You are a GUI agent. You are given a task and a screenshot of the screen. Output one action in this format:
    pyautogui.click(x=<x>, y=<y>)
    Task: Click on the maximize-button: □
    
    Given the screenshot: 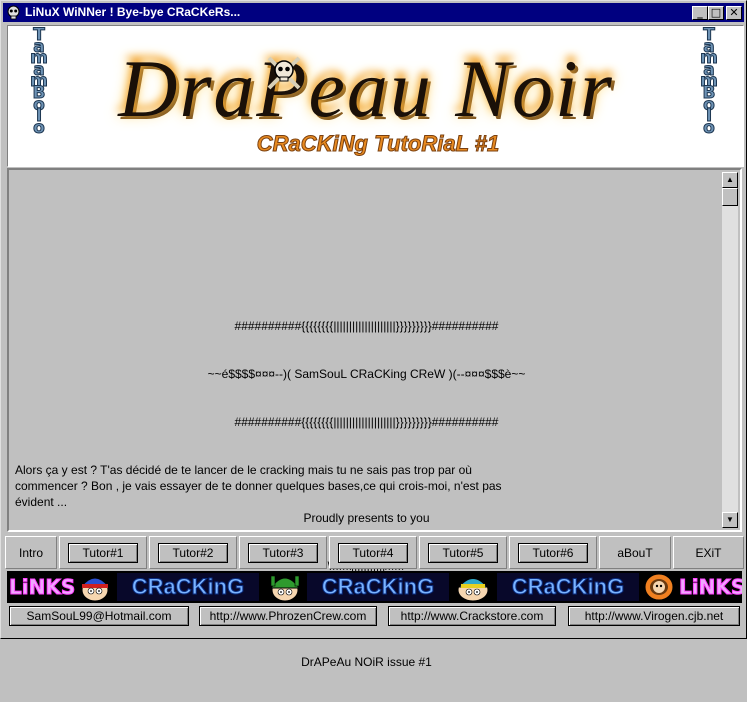 What is the action you would take?
    pyautogui.click(x=716, y=13)
    